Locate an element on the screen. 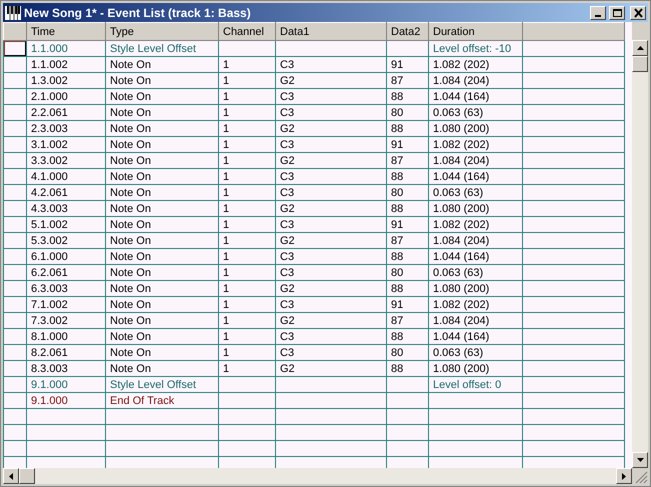 The height and width of the screenshot is (487, 651). table-cell: 7.3.002 is located at coordinates (66, 320).